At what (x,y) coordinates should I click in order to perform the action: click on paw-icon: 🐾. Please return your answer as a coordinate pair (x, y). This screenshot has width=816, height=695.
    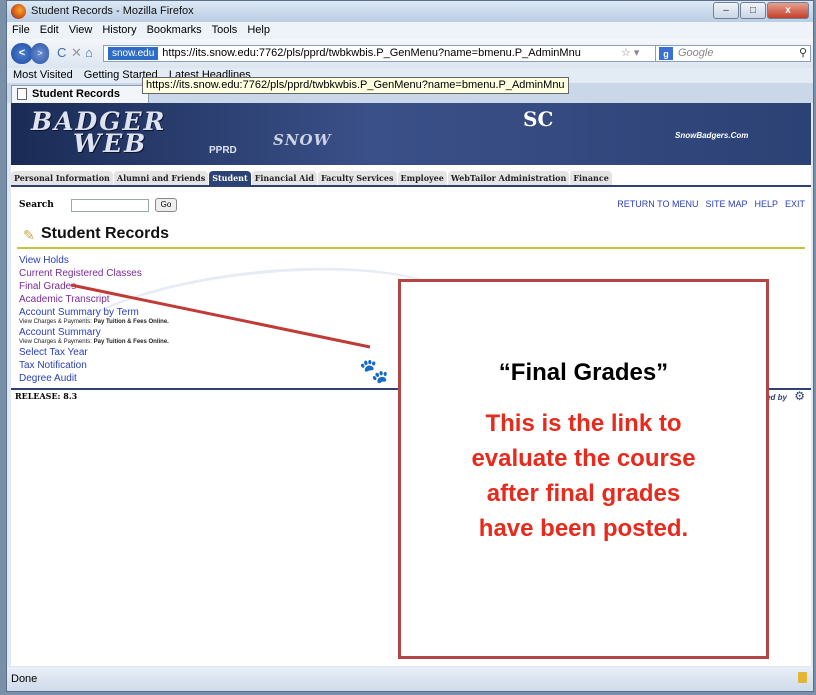
    Looking at the image, I should click on (374, 371).